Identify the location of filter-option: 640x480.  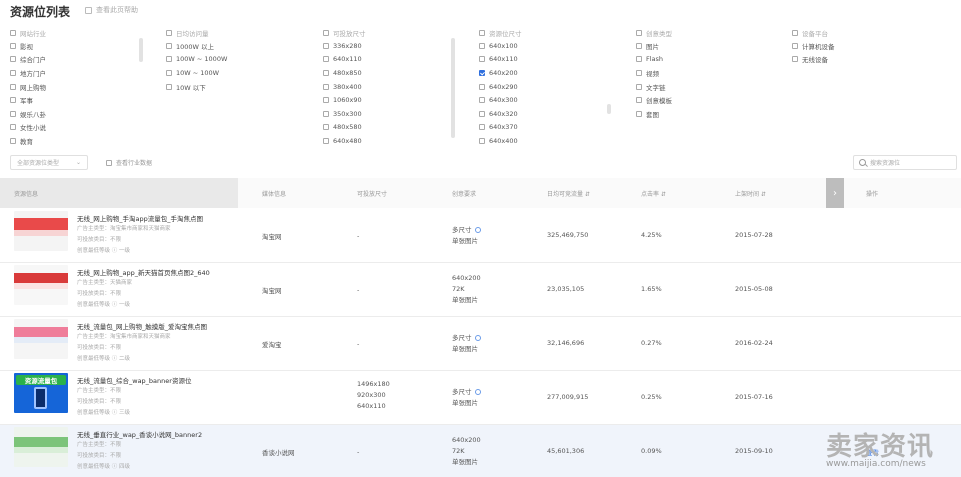
(344, 141).